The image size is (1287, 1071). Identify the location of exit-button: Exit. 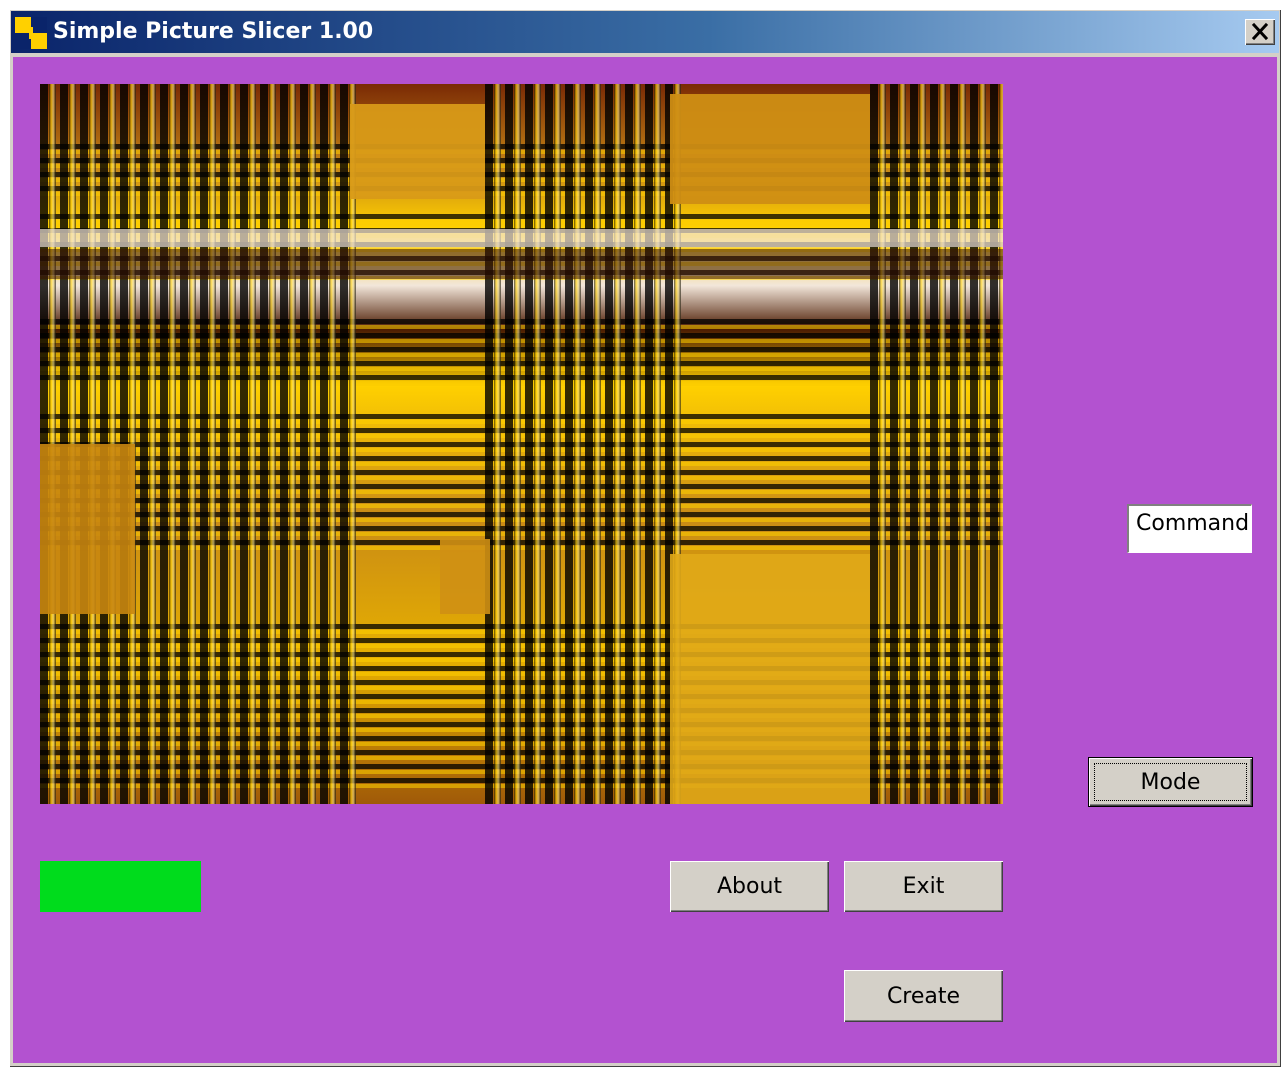
(923, 886).